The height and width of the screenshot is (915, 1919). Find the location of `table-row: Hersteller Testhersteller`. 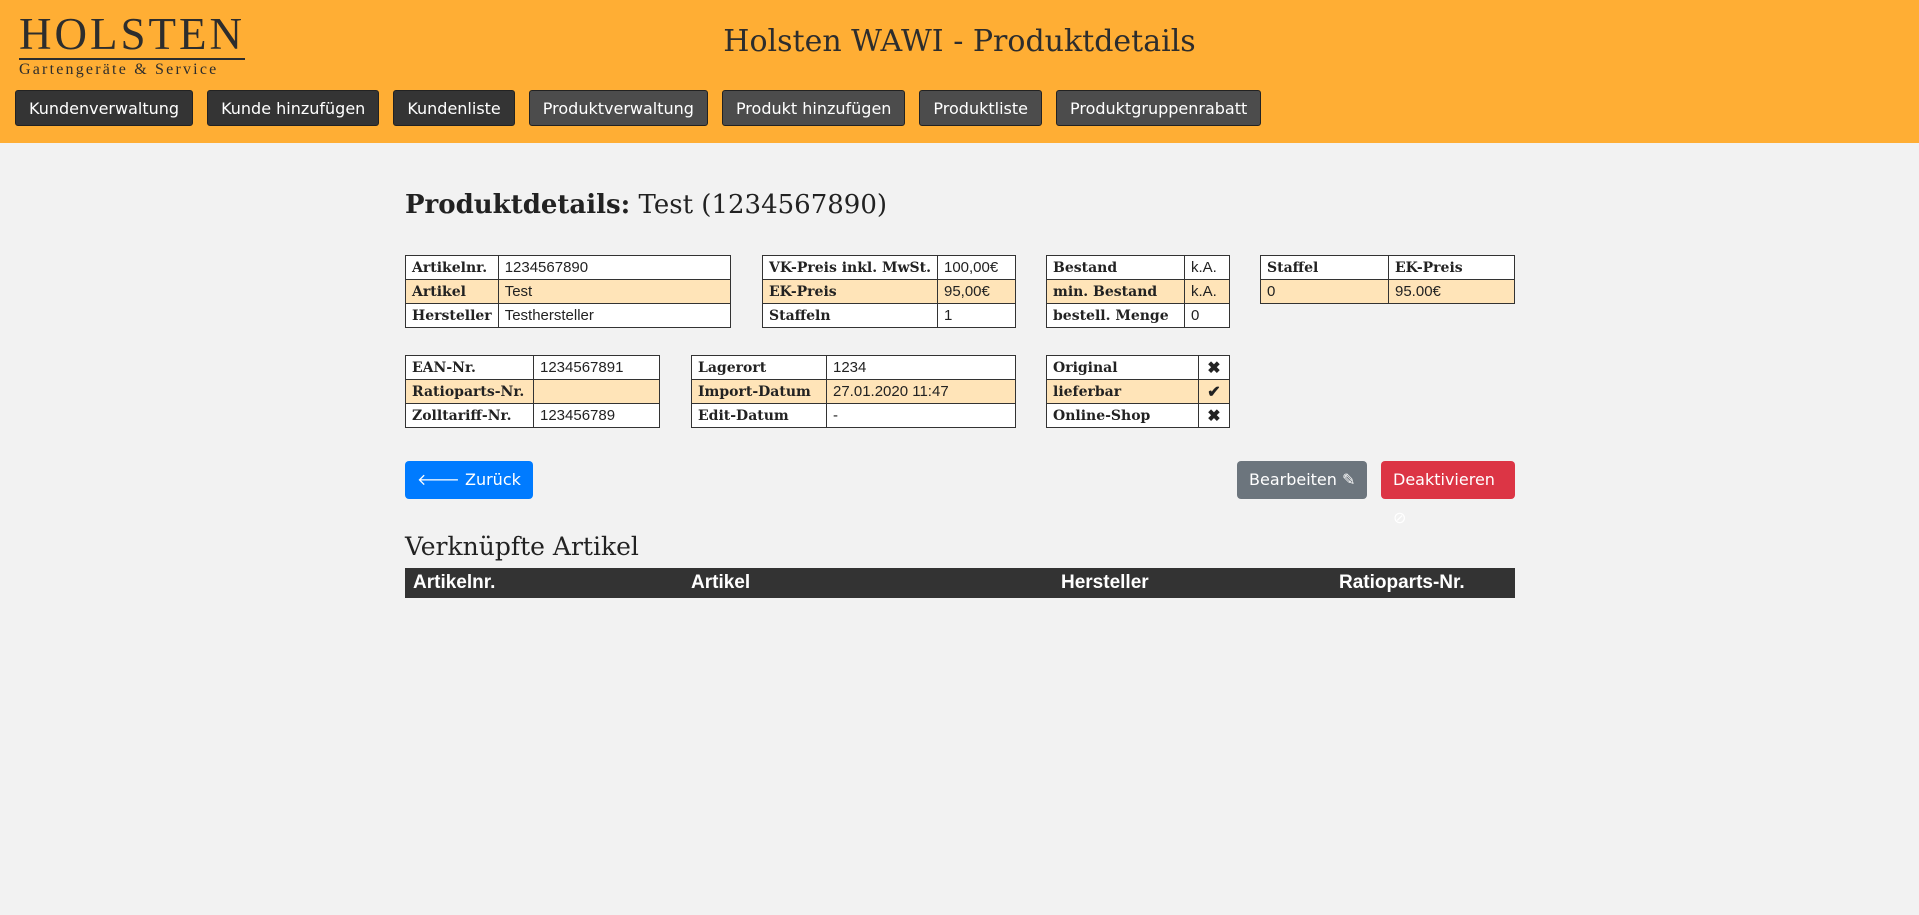

table-row: Hersteller Testhersteller is located at coordinates (568, 315).